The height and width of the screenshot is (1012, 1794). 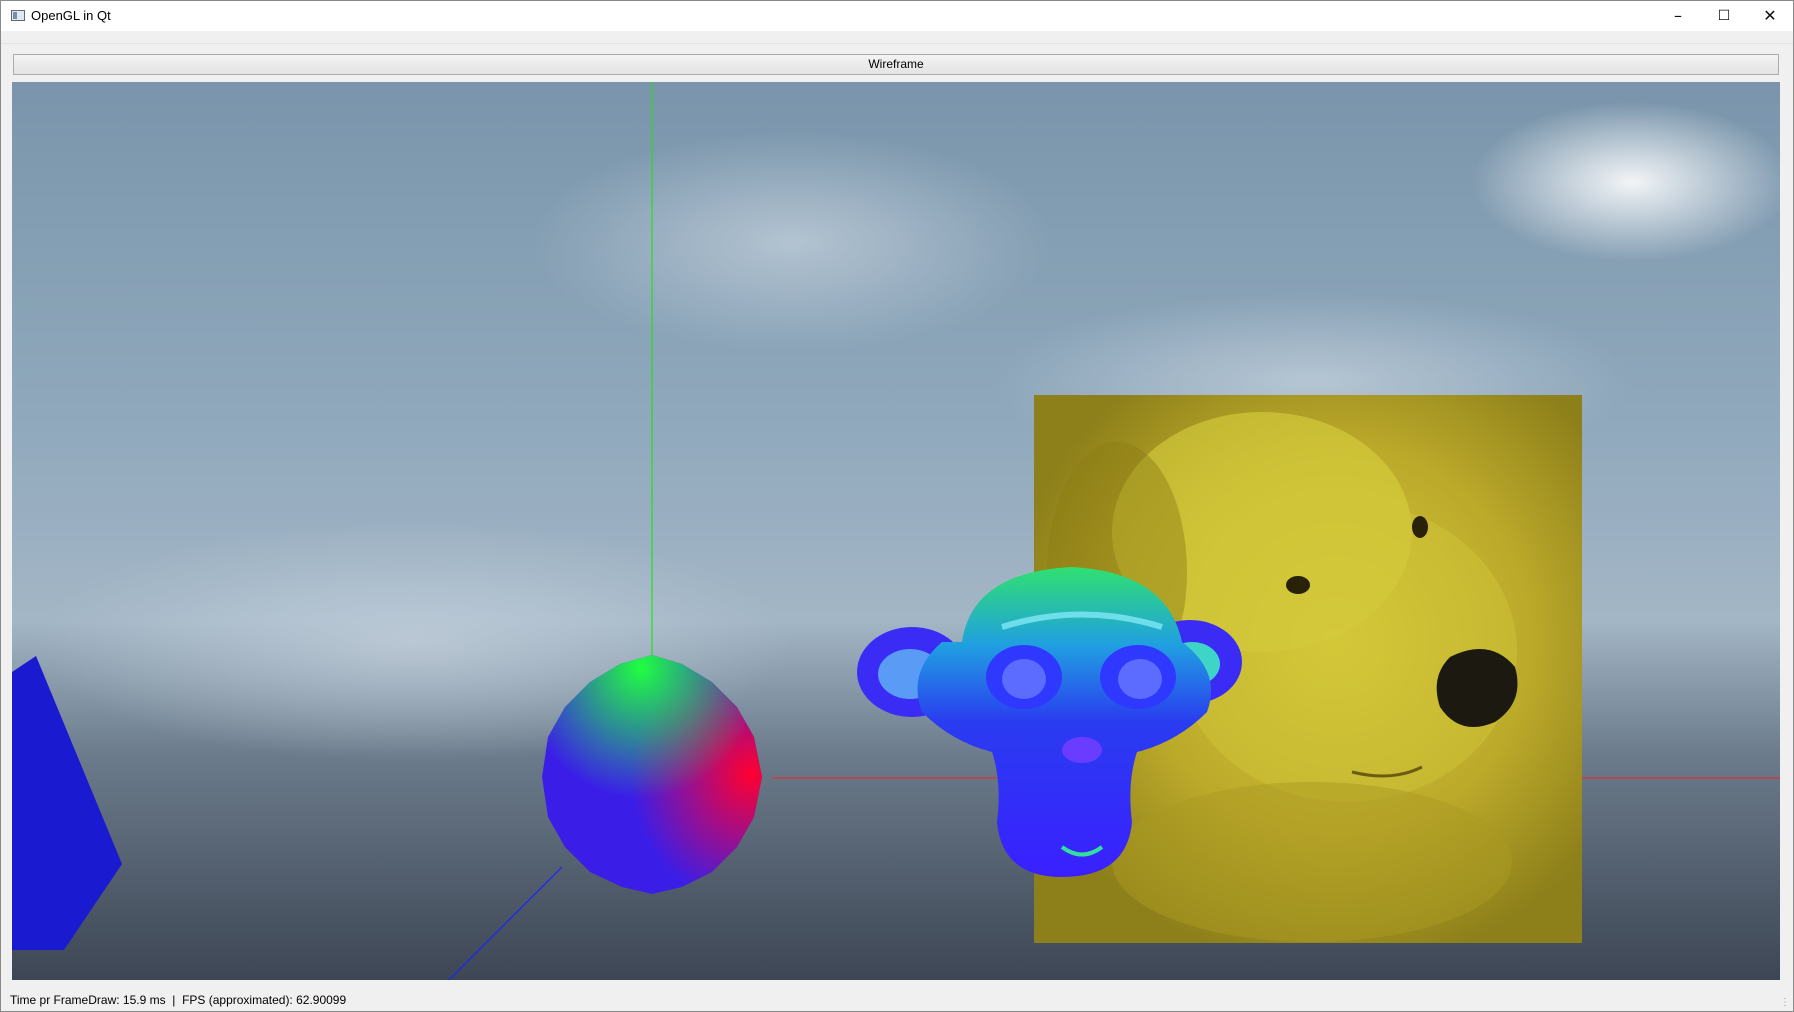 What do you see at coordinates (88, 1000) in the screenshot?
I see `frame-time-label: Time pr FrameDraw: 15.9 ms` at bounding box center [88, 1000].